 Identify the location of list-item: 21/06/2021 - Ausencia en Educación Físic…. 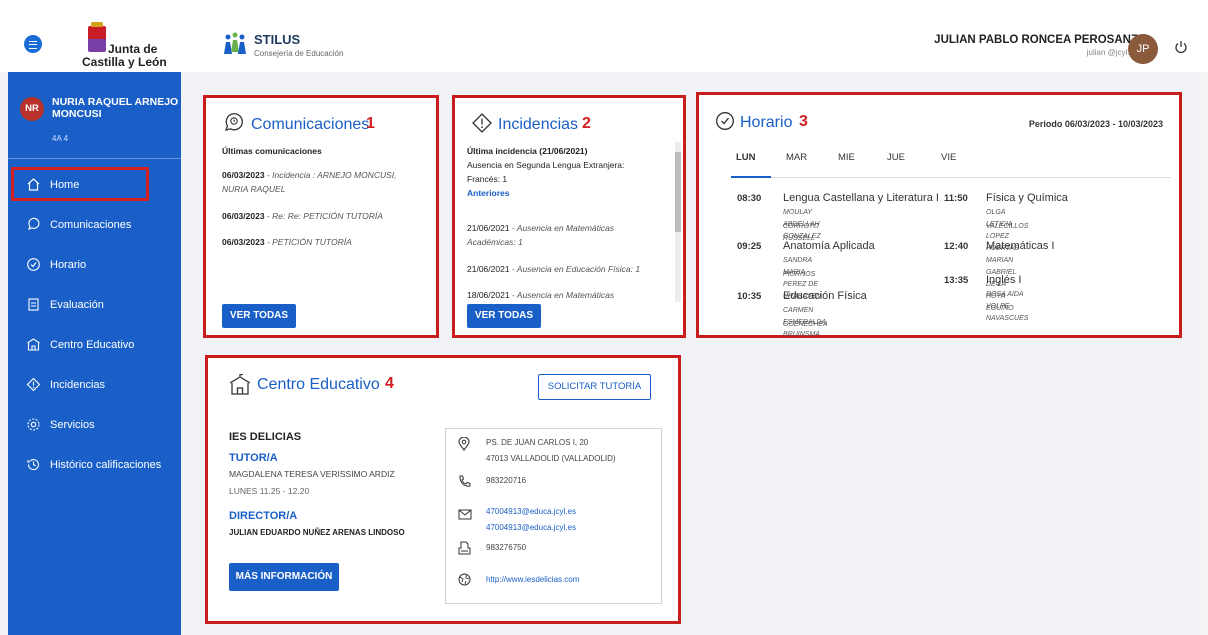
(570, 269).